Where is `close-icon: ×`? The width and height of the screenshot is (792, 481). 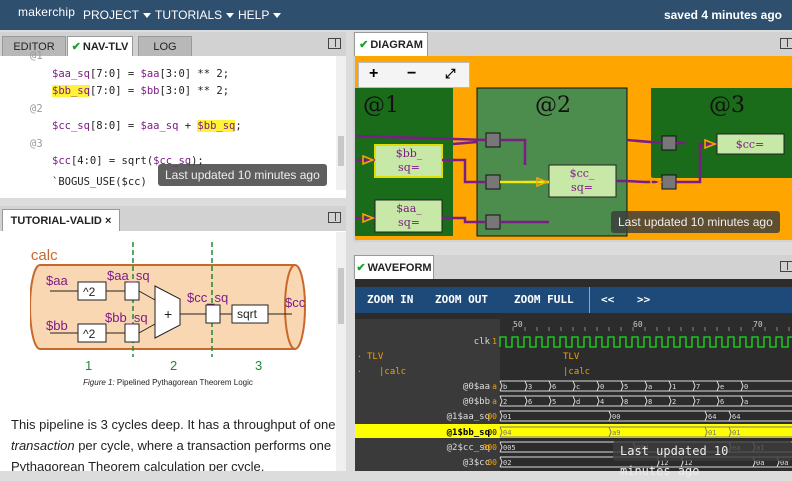 close-icon: × is located at coordinates (108, 221).